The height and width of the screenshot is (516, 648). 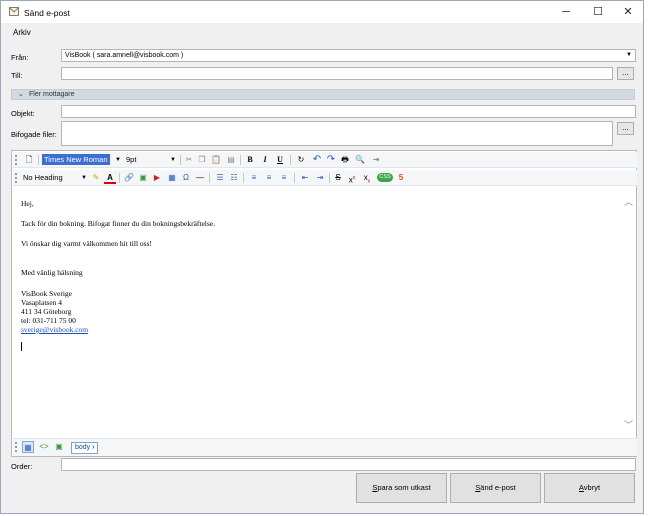 What do you see at coordinates (269, 178) in the screenshot?
I see `align-center-icon: ≡` at bounding box center [269, 178].